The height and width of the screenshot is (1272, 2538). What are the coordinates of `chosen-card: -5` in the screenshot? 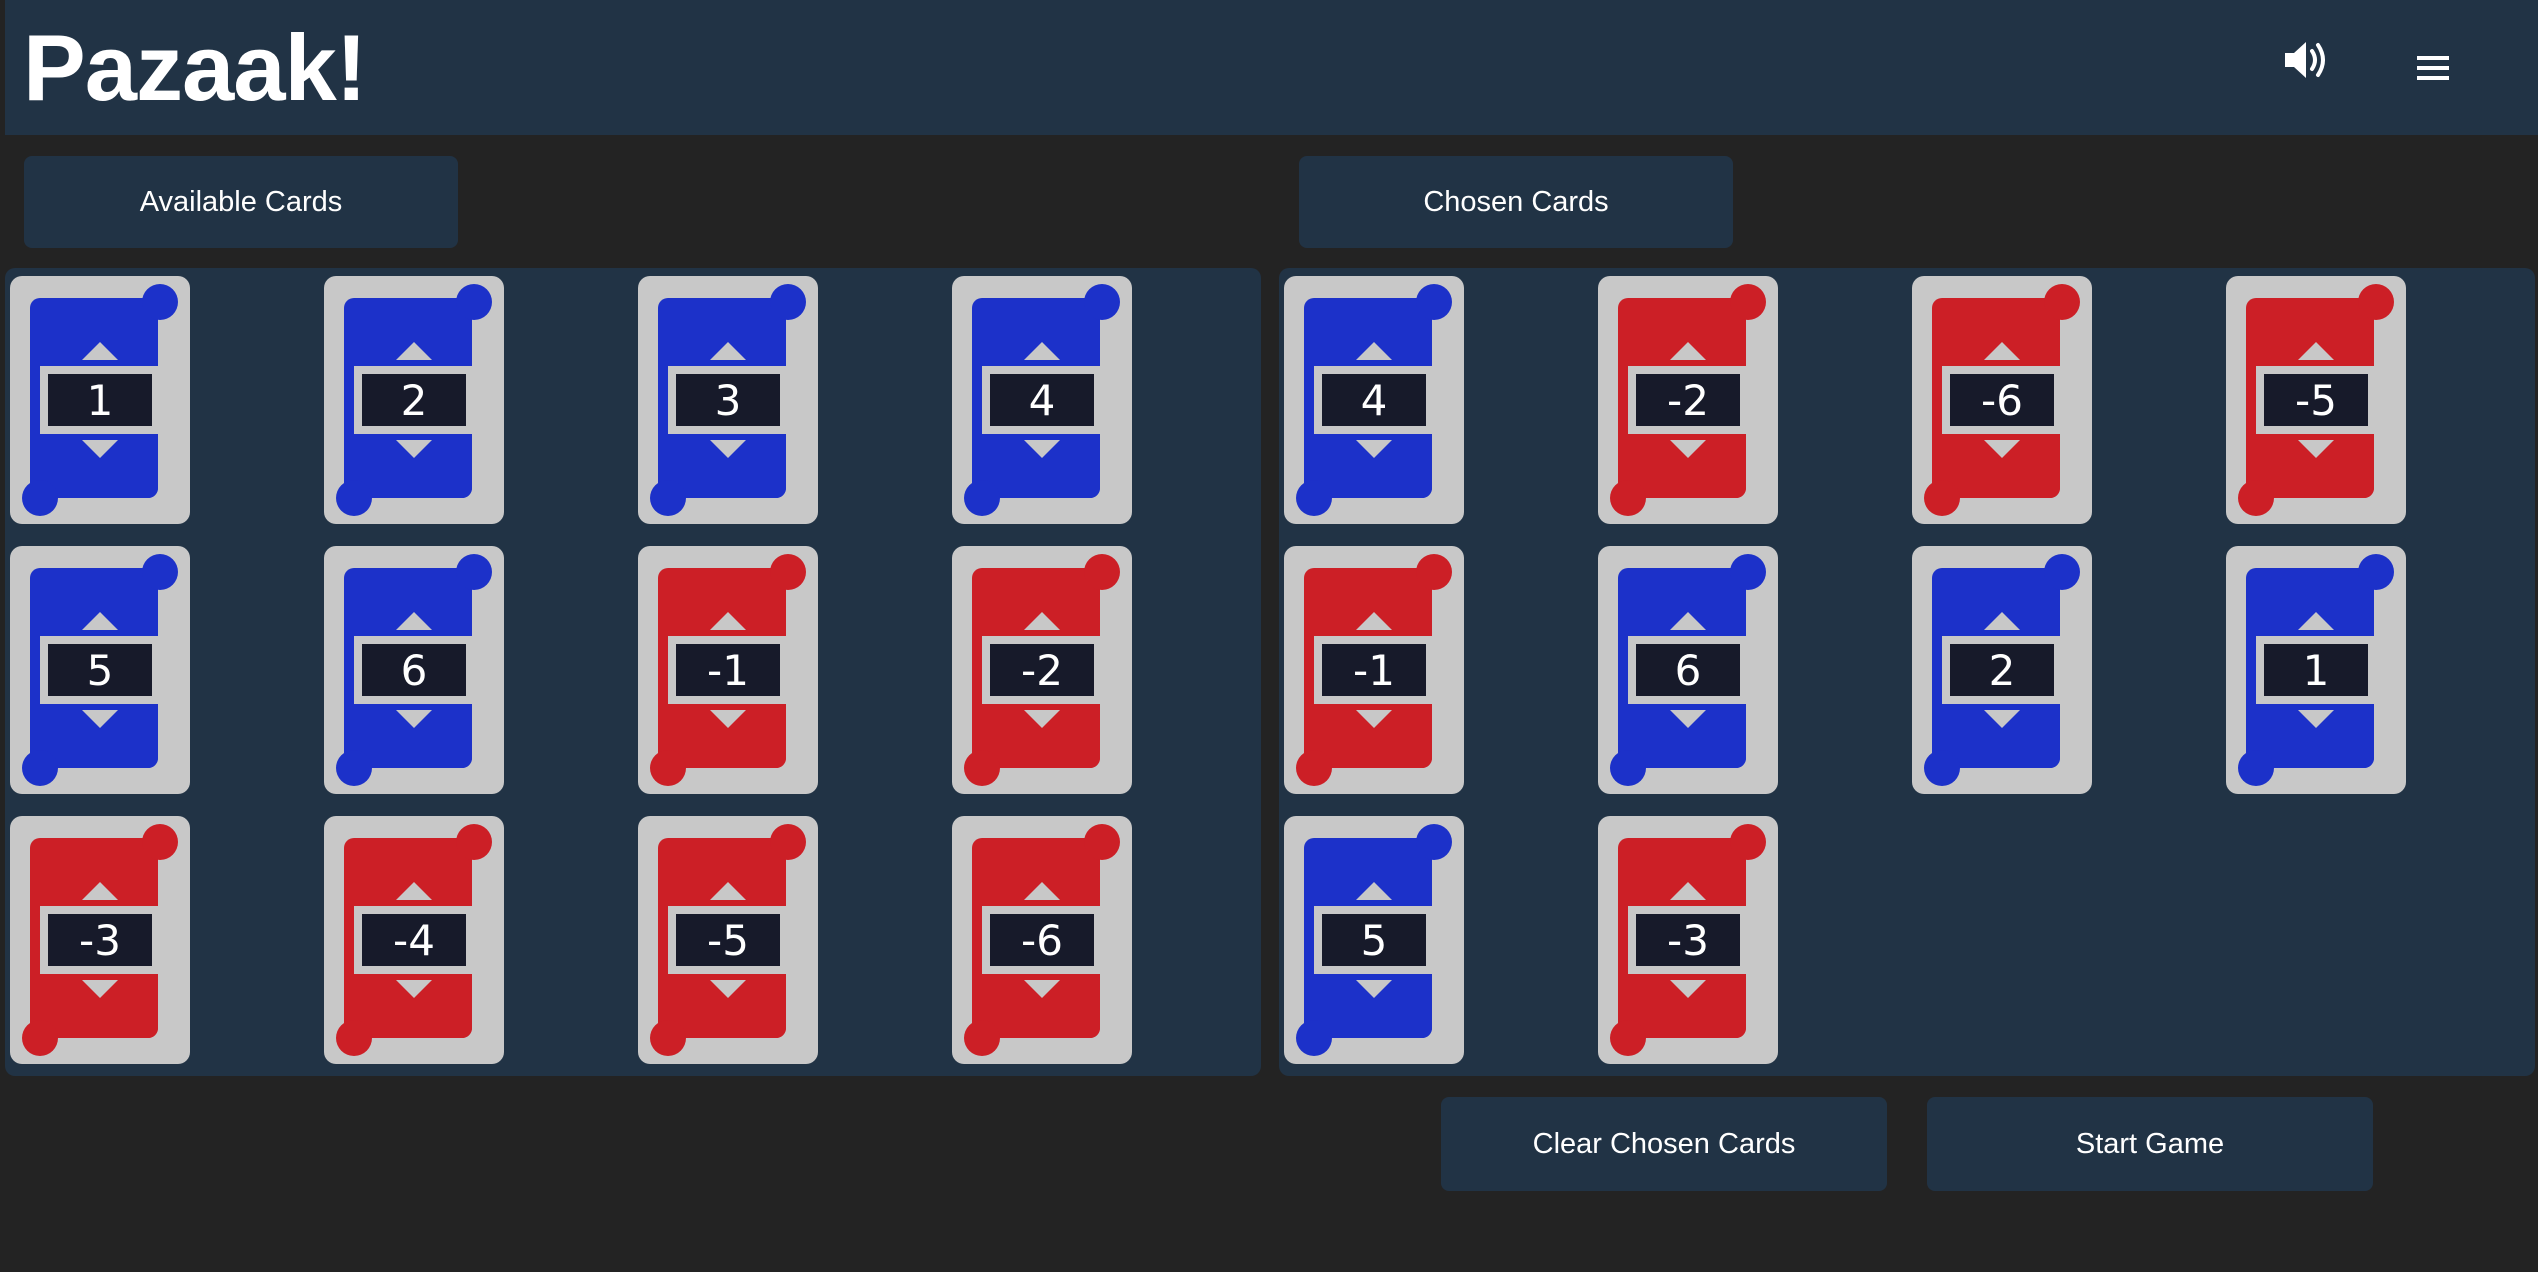 It's located at (2316, 400).